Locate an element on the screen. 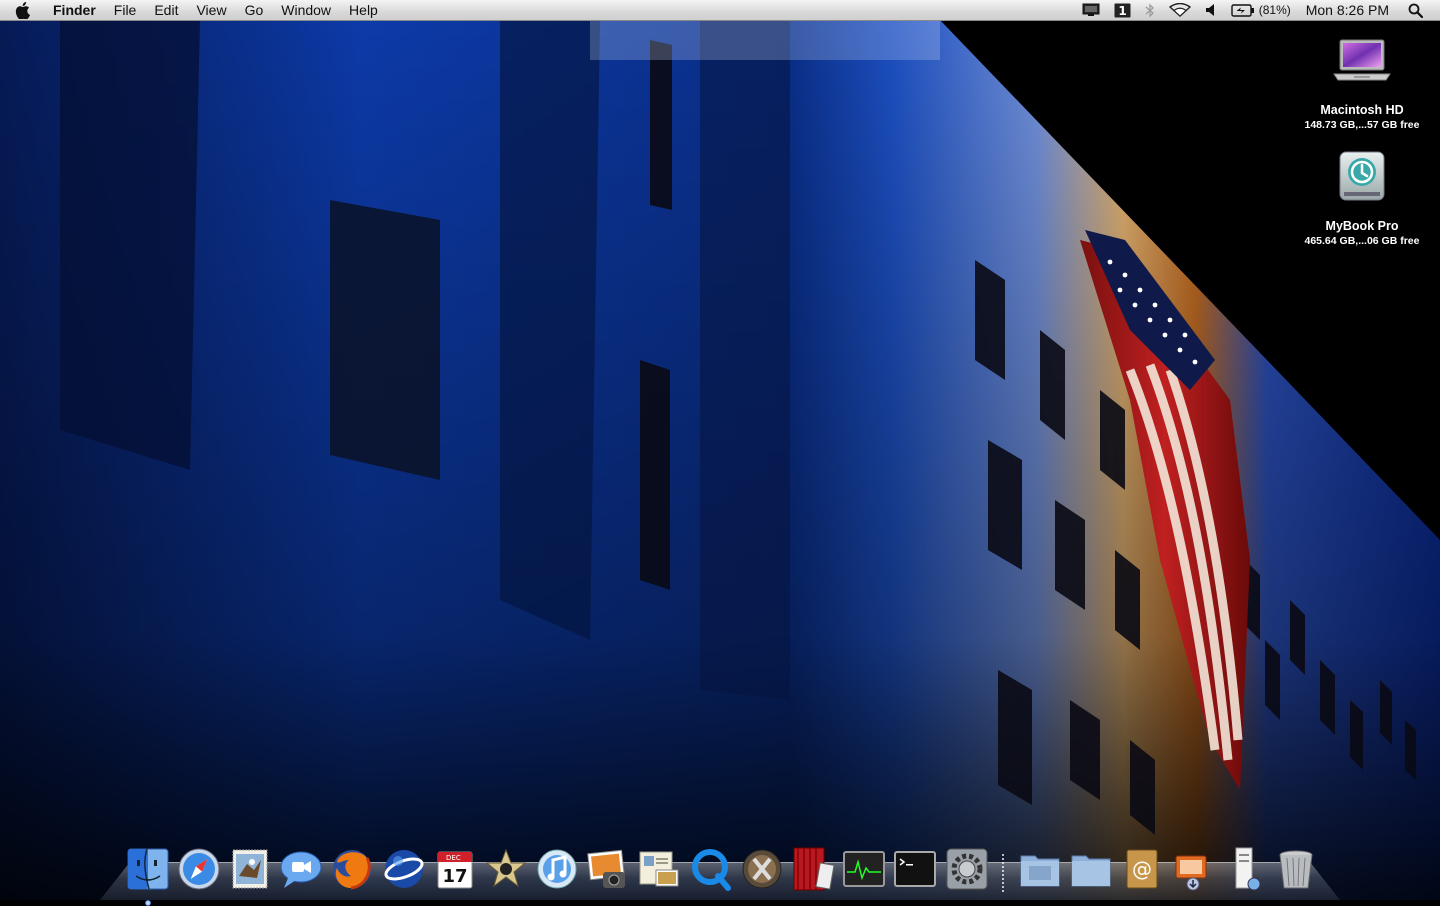 Image resolution: width=1440 pixels, height=906 pixels. app-menu-finder: Finder is located at coordinates (74, 10).